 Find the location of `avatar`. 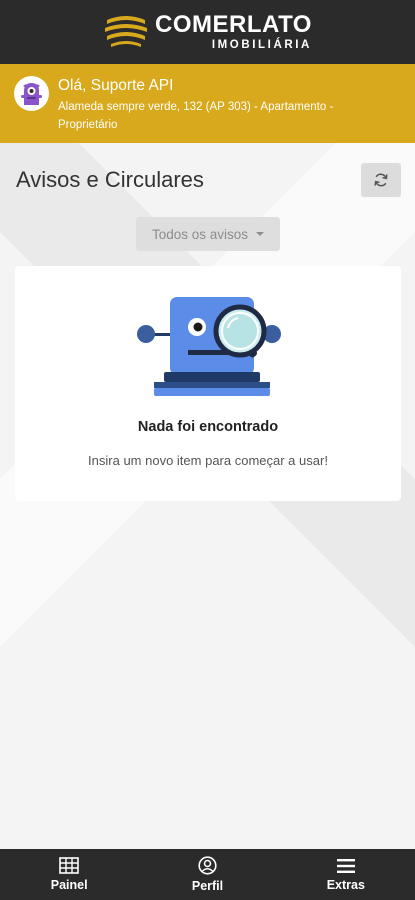

avatar is located at coordinates (31, 93).